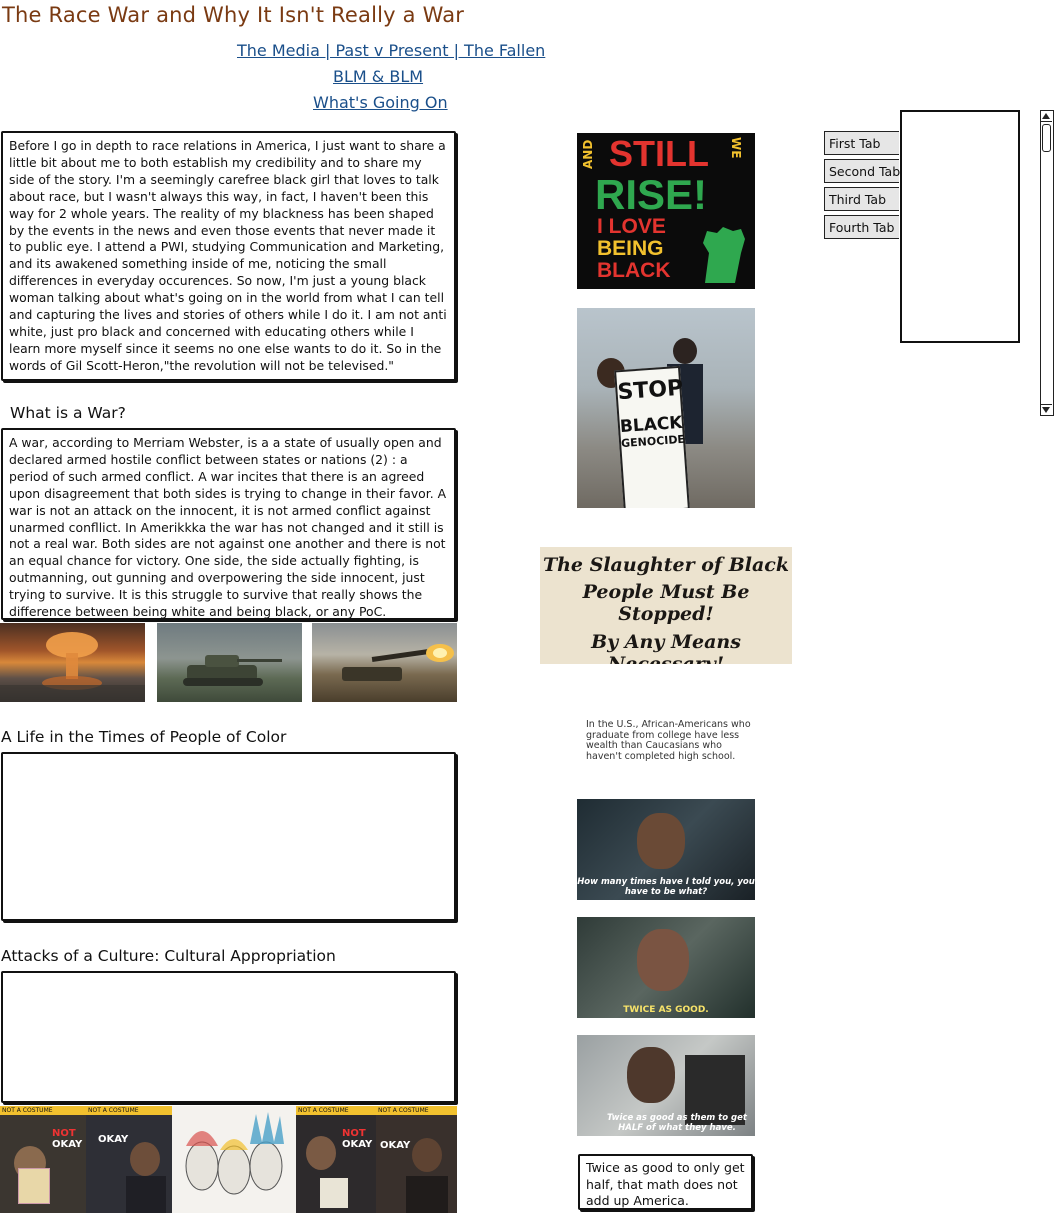 This screenshot has height=1213, width=1055. What do you see at coordinates (631, 226) in the screenshot?
I see `rise-ilove-text: I LOVE` at bounding box center [631, 226].